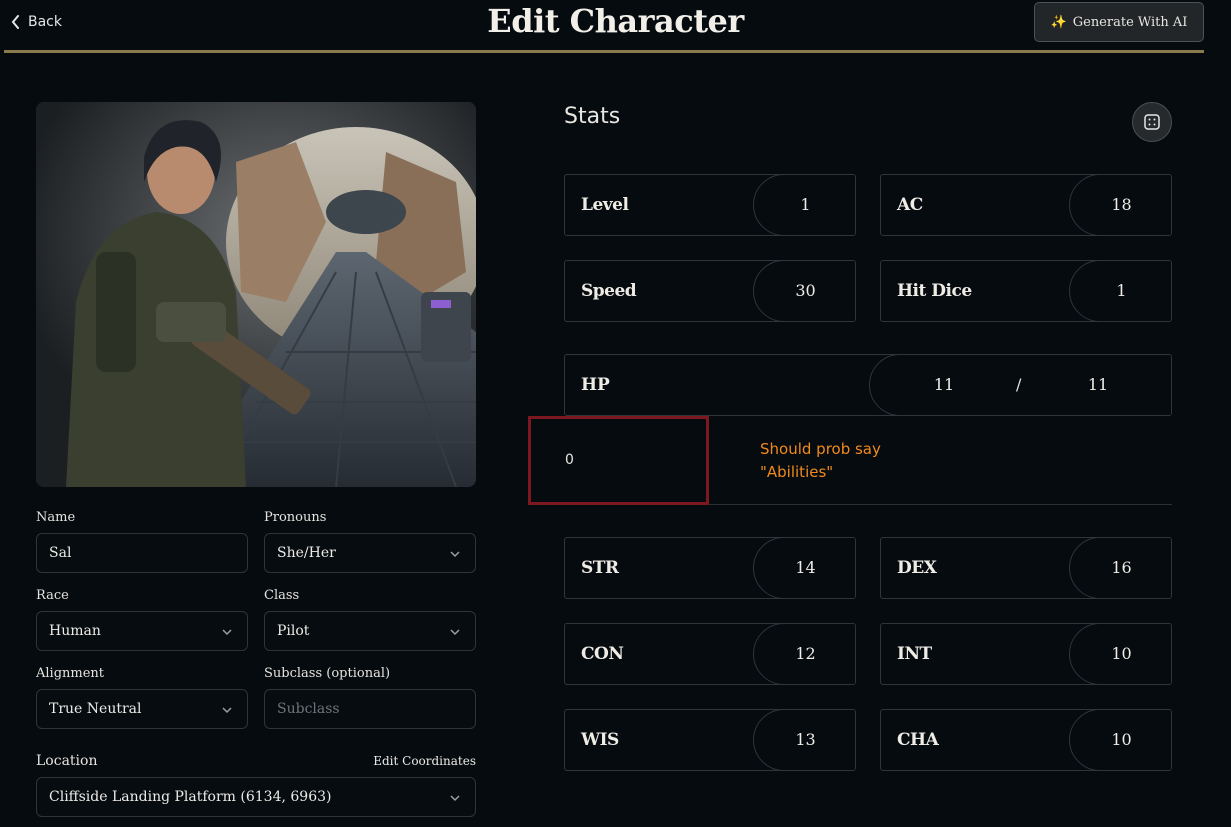 The width and height of the screenshot is (1231, 827). I want to click on ability-str: STR 14, so click(710, 568).